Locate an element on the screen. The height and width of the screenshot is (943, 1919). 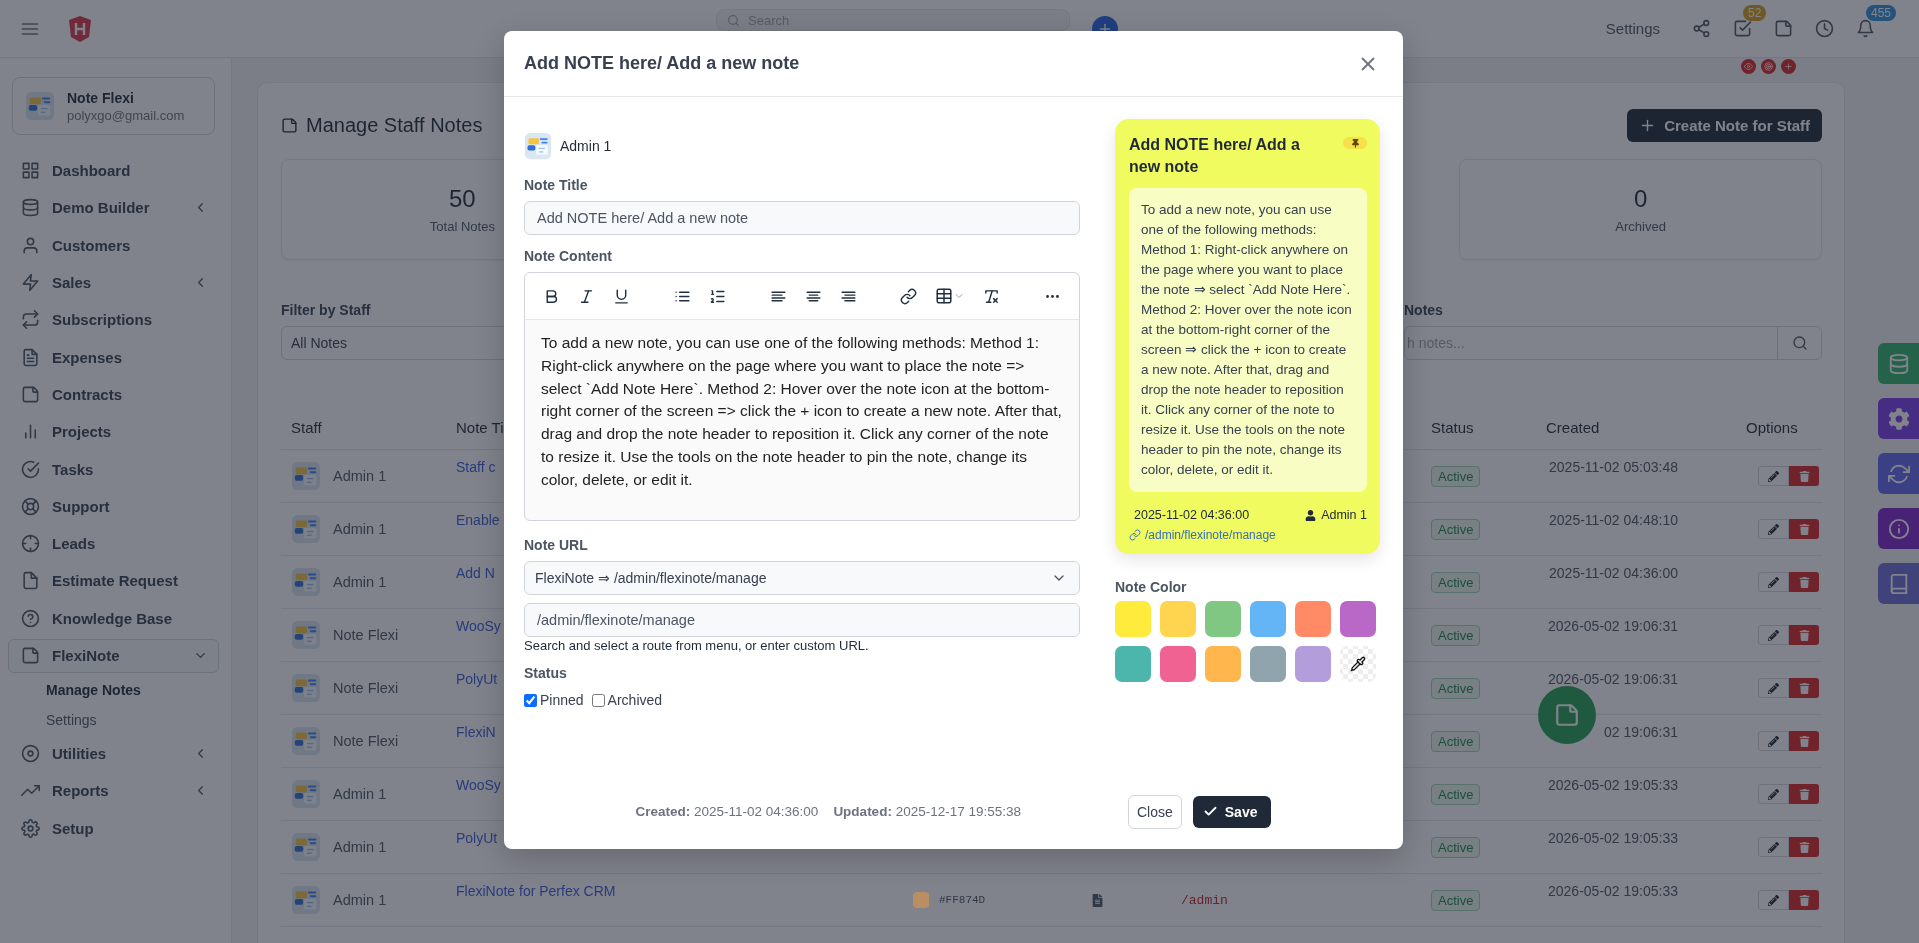
settings-icon is located at coordinates (1898, 418).